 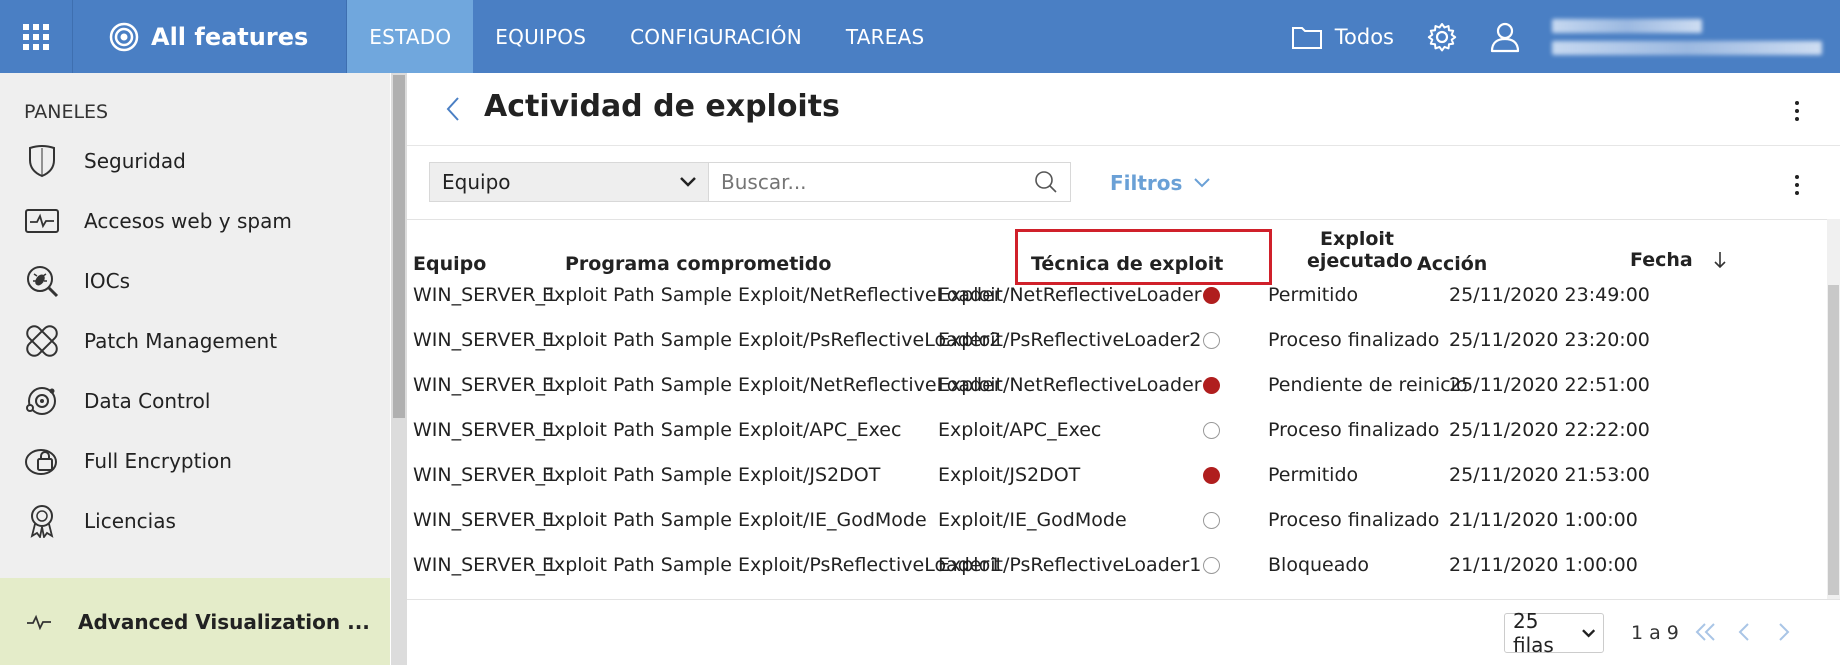 What do you see at coordinates (195, 461) in the screenshot?
I see `sidebar-item-full-encryption: Full Encryption` at bounding box center [195, 461].